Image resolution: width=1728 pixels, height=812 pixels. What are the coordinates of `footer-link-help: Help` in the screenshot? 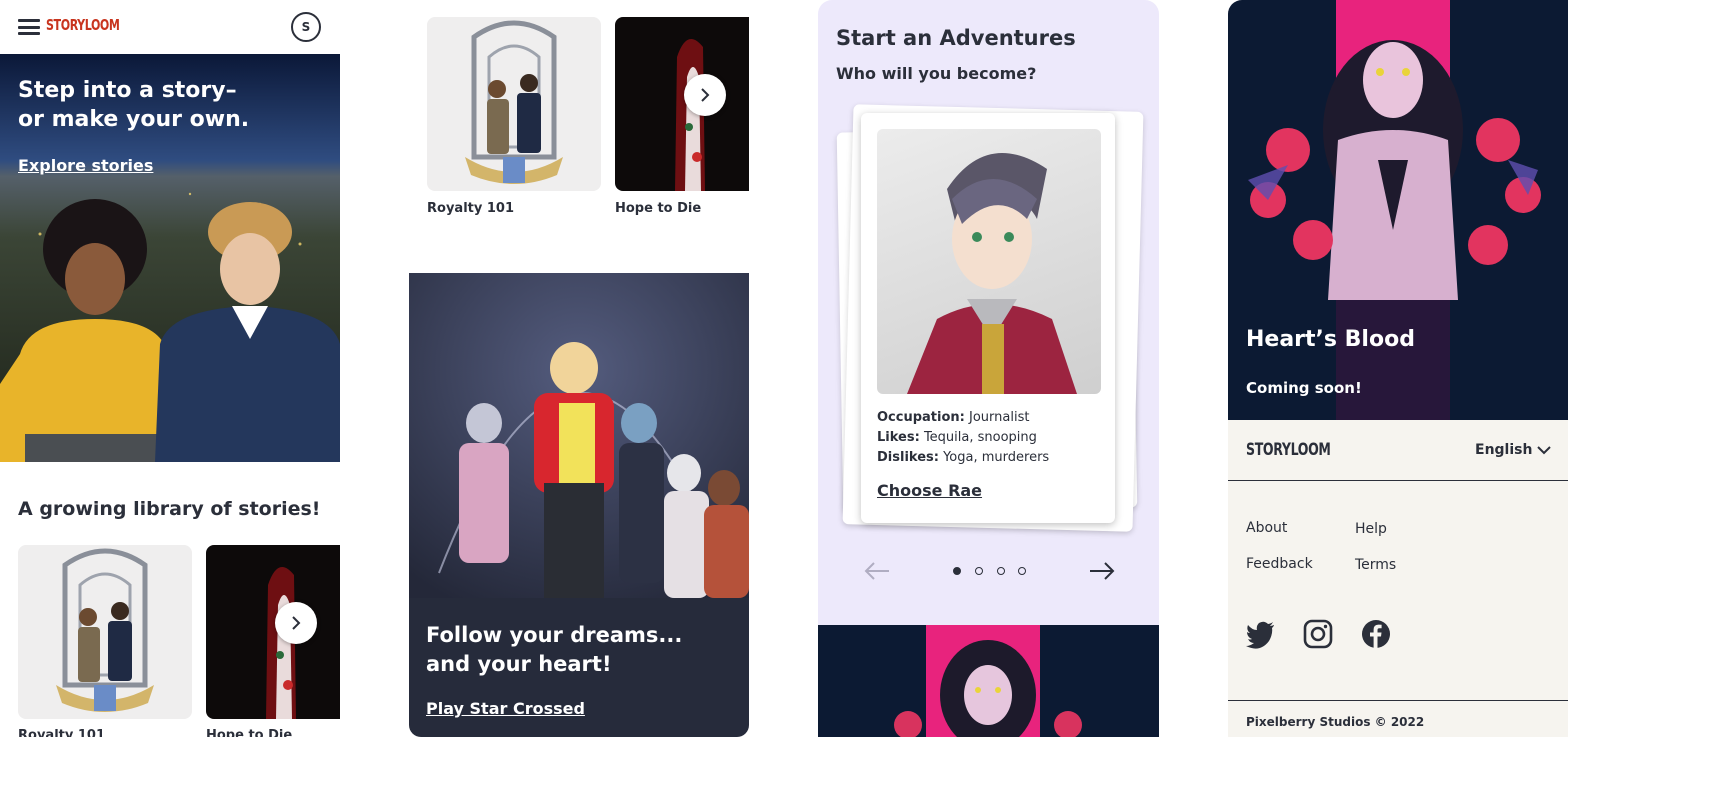 It's located at (1371, 529).